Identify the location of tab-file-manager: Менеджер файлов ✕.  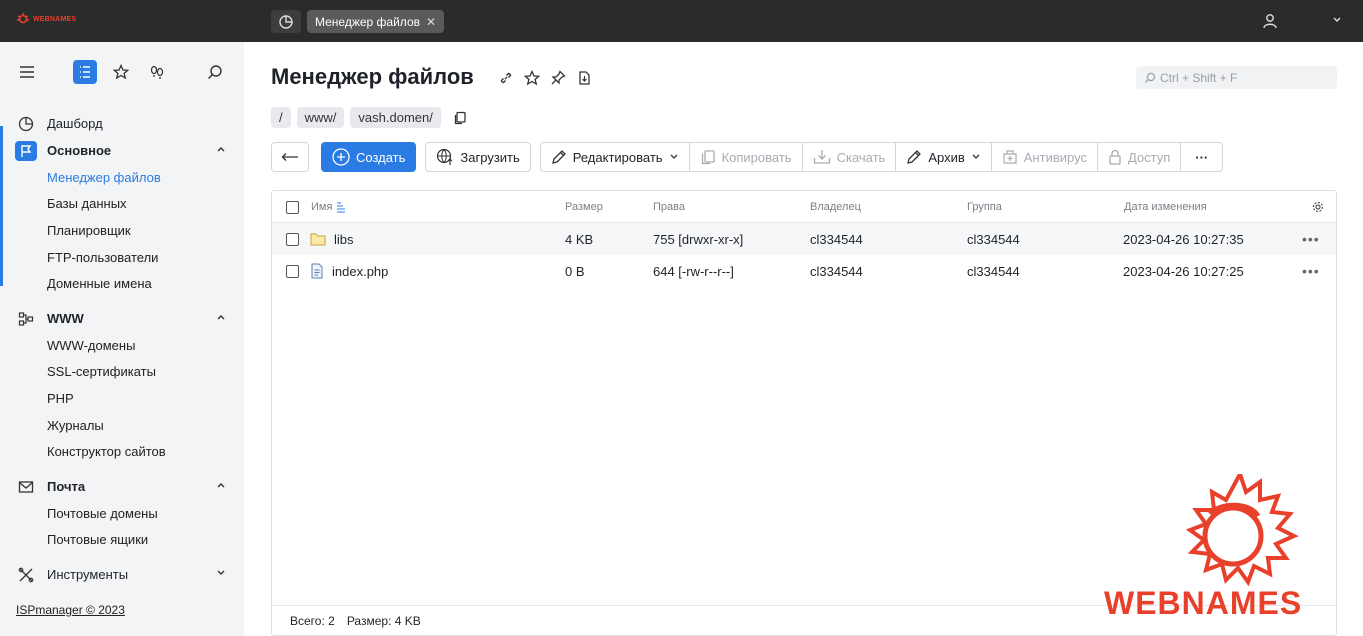
(376, 21).